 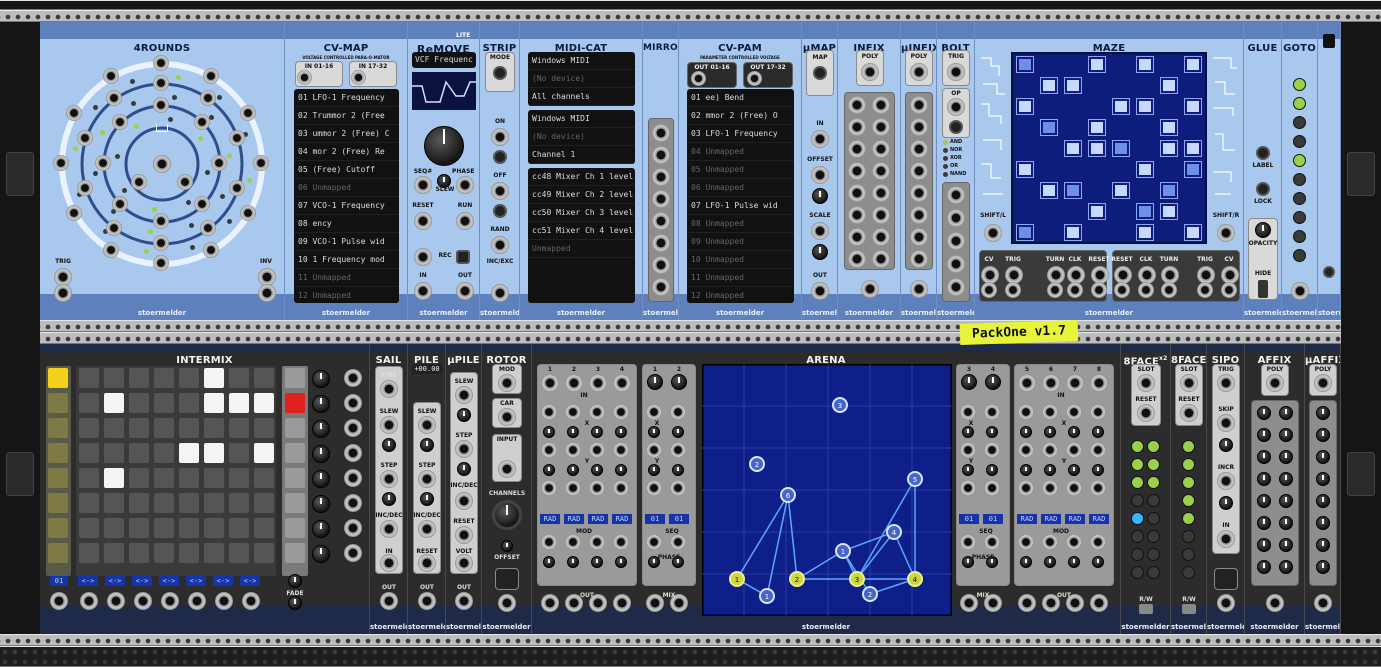 What do you see at coordinates (1099, 519) in the screenshot?
I see `rad-button: RAD` at bounding box center [1099, 519].